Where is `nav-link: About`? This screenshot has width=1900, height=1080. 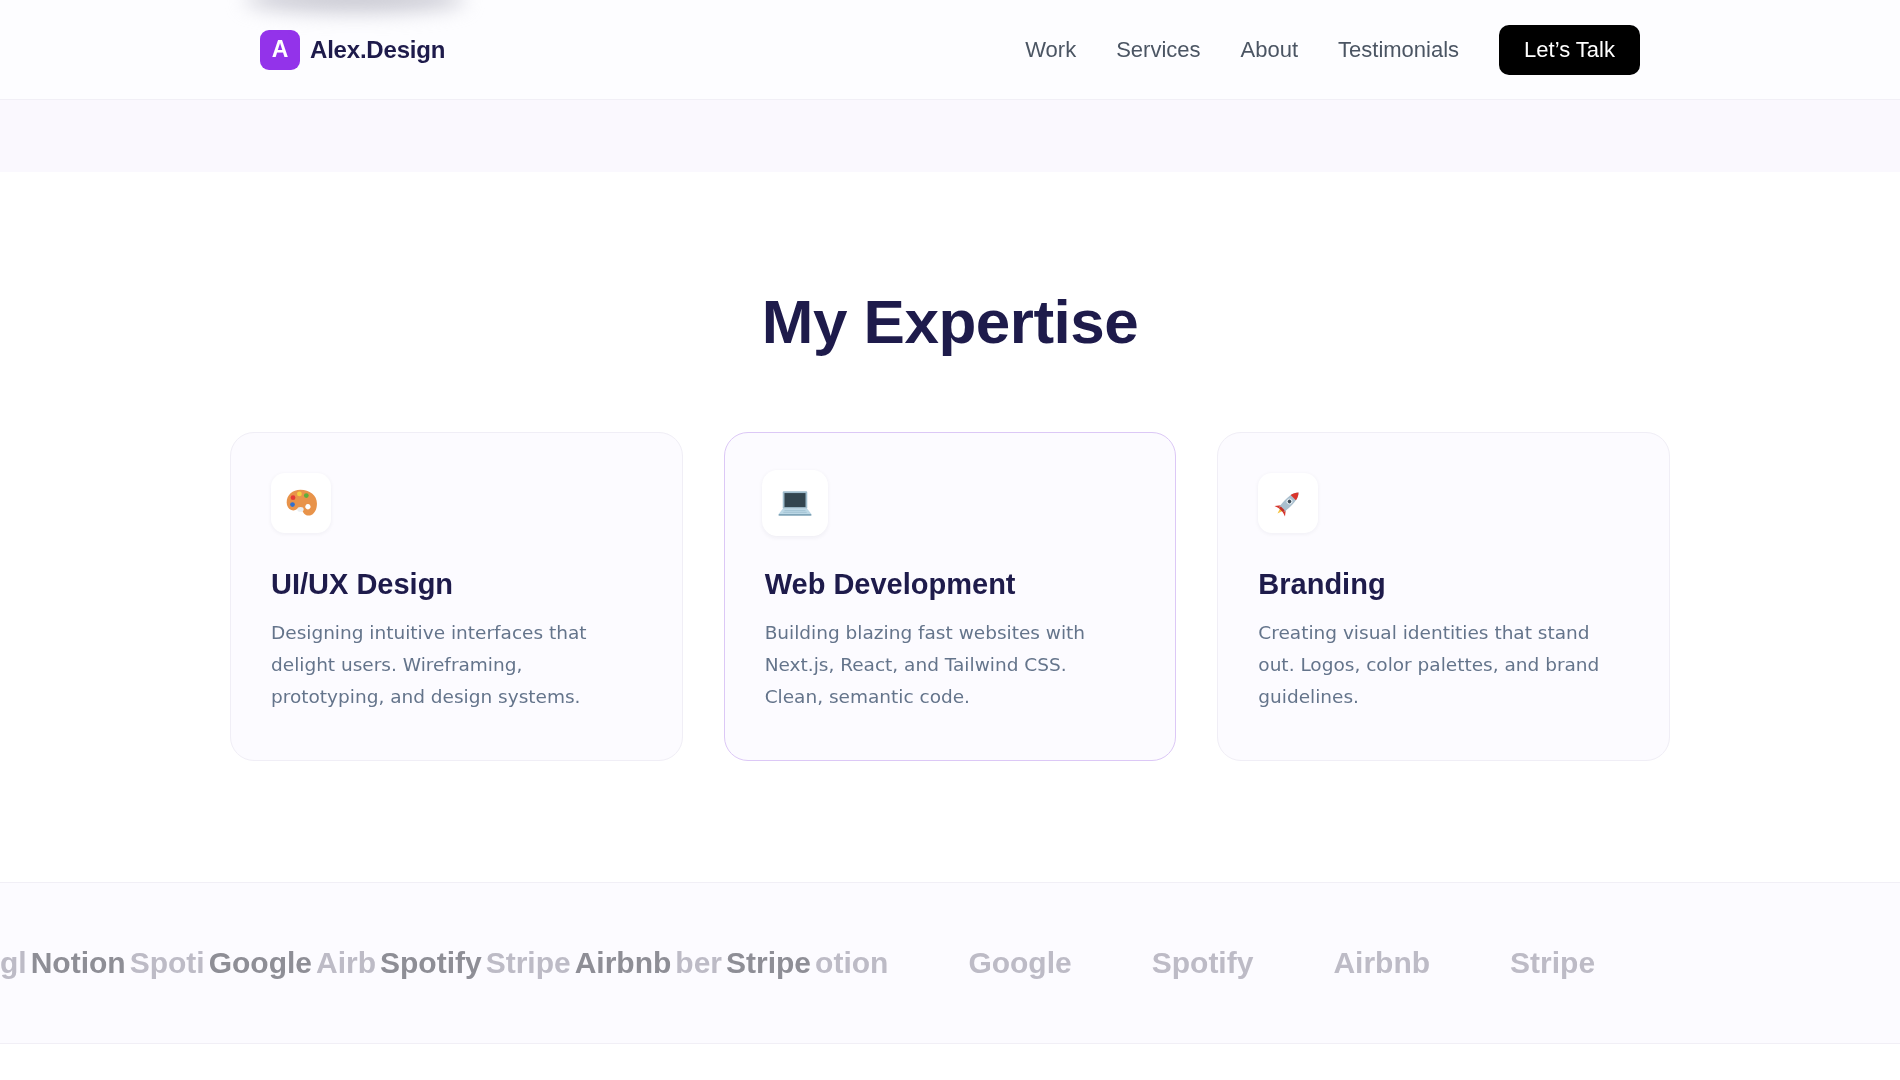
nav-link: About is located at coordinates (1269, 49).